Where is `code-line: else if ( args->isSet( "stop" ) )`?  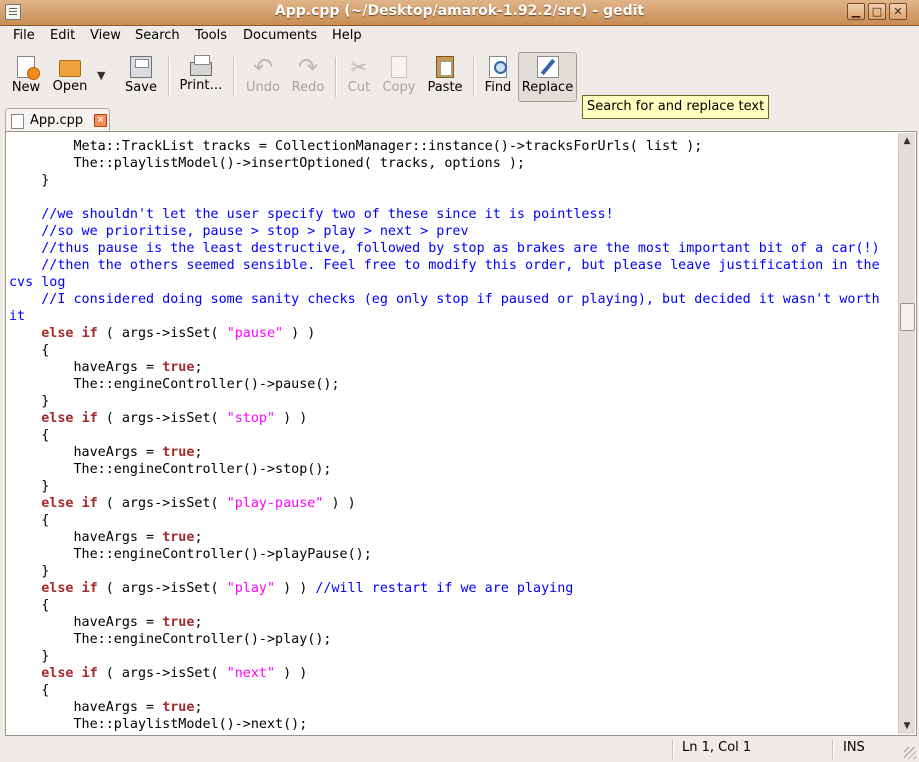
code-line: else if ( args->isSet( "stop" ) ) is located at coordinates (174, 418).